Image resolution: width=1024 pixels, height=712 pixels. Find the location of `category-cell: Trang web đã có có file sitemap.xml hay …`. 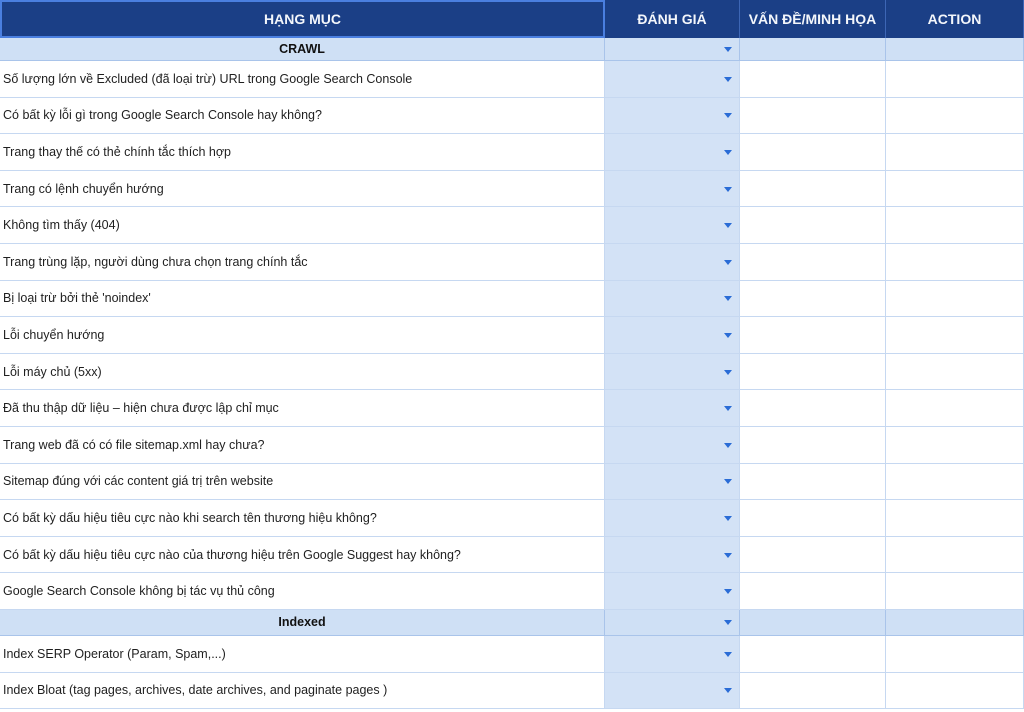

category-cell: Trang web đã có có file sitemap.xml hay … is located at coordinates (302, 445).